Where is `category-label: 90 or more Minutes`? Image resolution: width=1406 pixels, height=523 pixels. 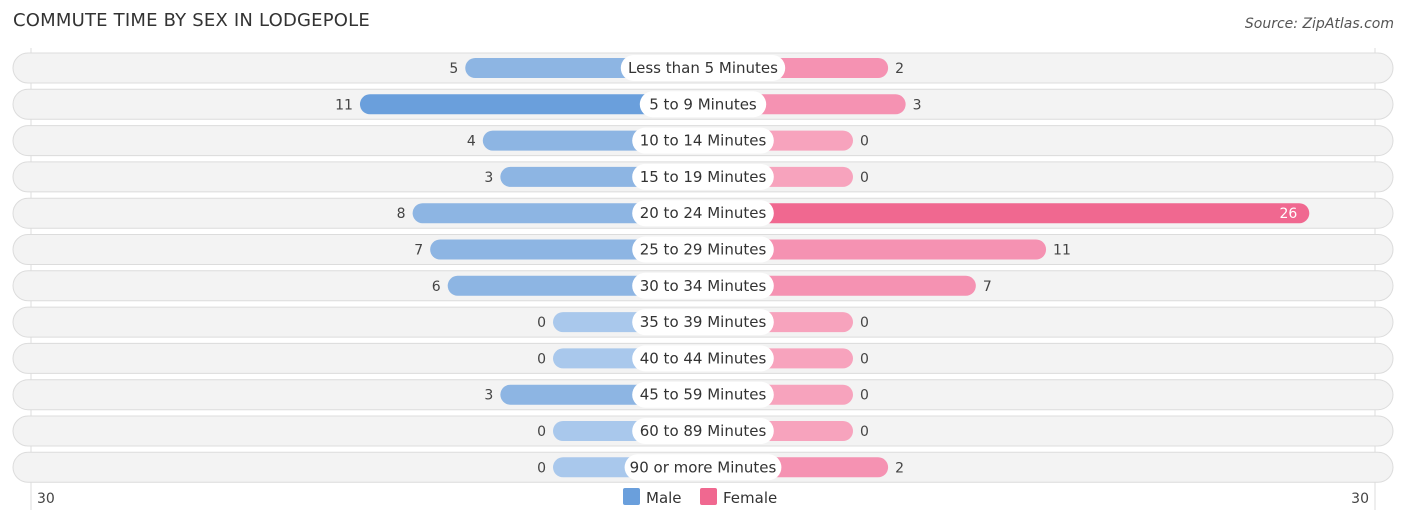 category-label: 90 or more Minutes is located at coordinates (703, 467).